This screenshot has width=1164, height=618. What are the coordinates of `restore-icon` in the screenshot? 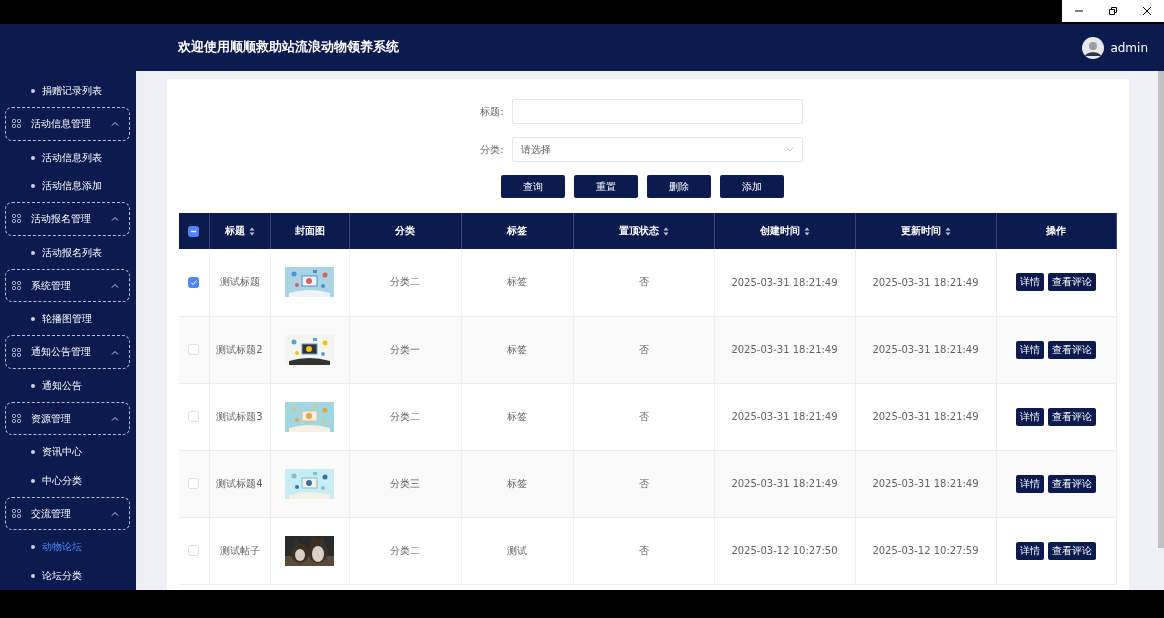 It's located at (1113, 11).